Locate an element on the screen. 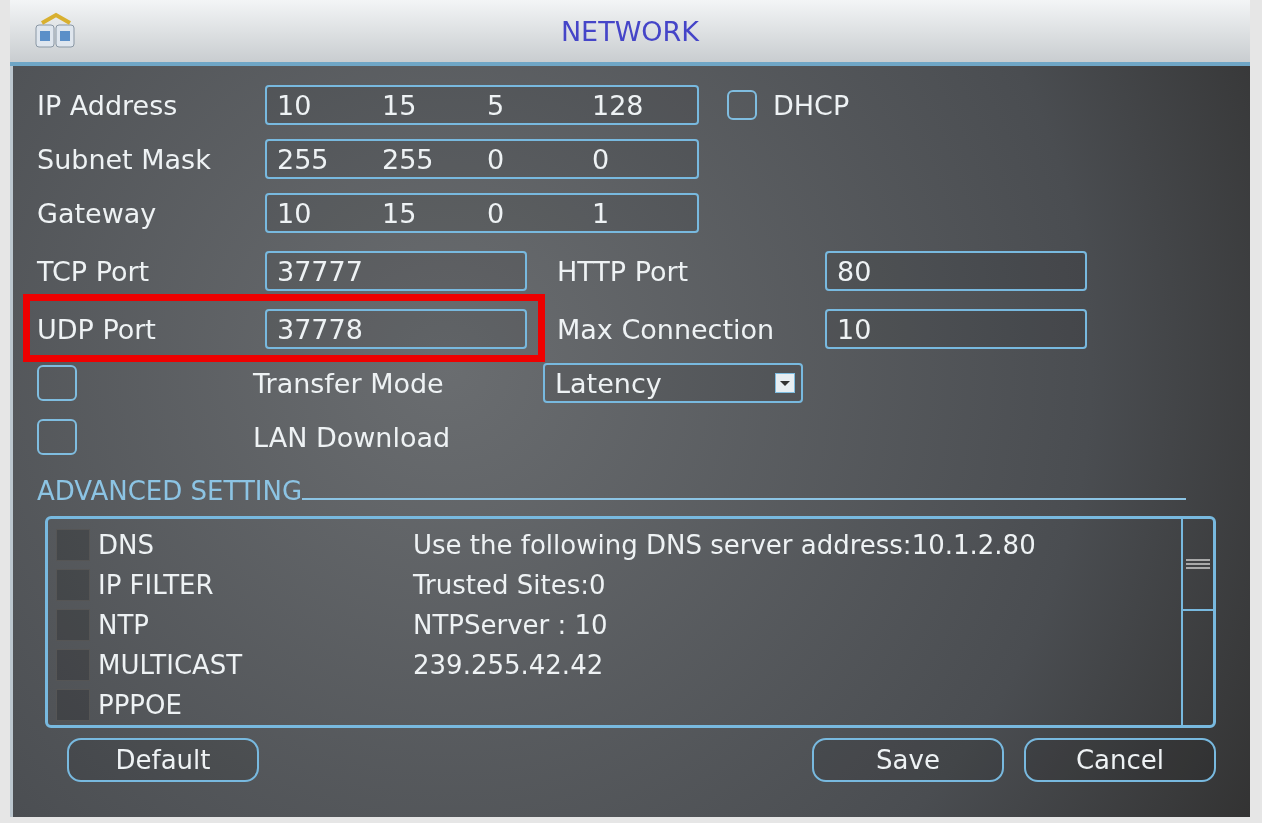 The image size is (1262, 823). port-field: 37778 is located at coordinates (396, 329).